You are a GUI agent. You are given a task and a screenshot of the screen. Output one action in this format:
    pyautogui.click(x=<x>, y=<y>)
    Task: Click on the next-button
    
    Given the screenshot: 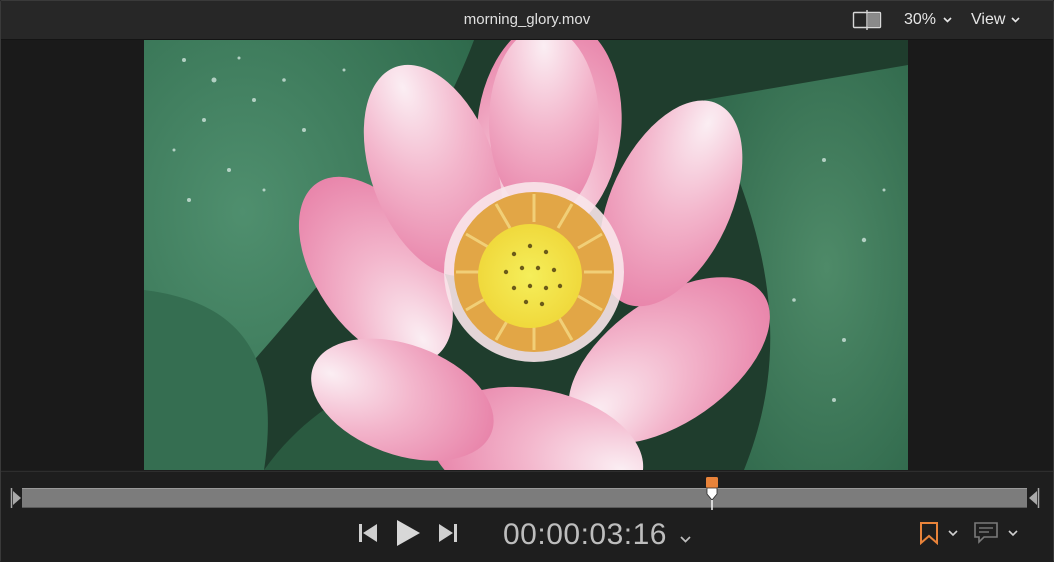 What is the action you would take?
    pyautogui.click(x=448, y=535)
    